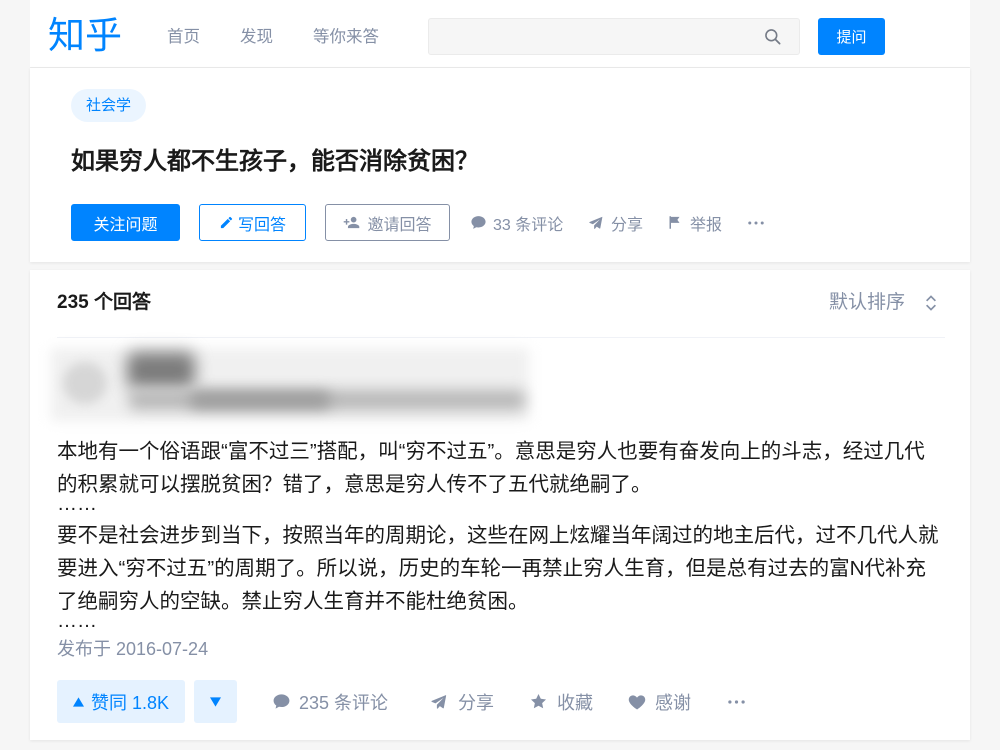  What do you see at coordinates (125, 225) in the screenshot?
I see `follow-question-label: 关注问题` at bounding box center [125, 225].